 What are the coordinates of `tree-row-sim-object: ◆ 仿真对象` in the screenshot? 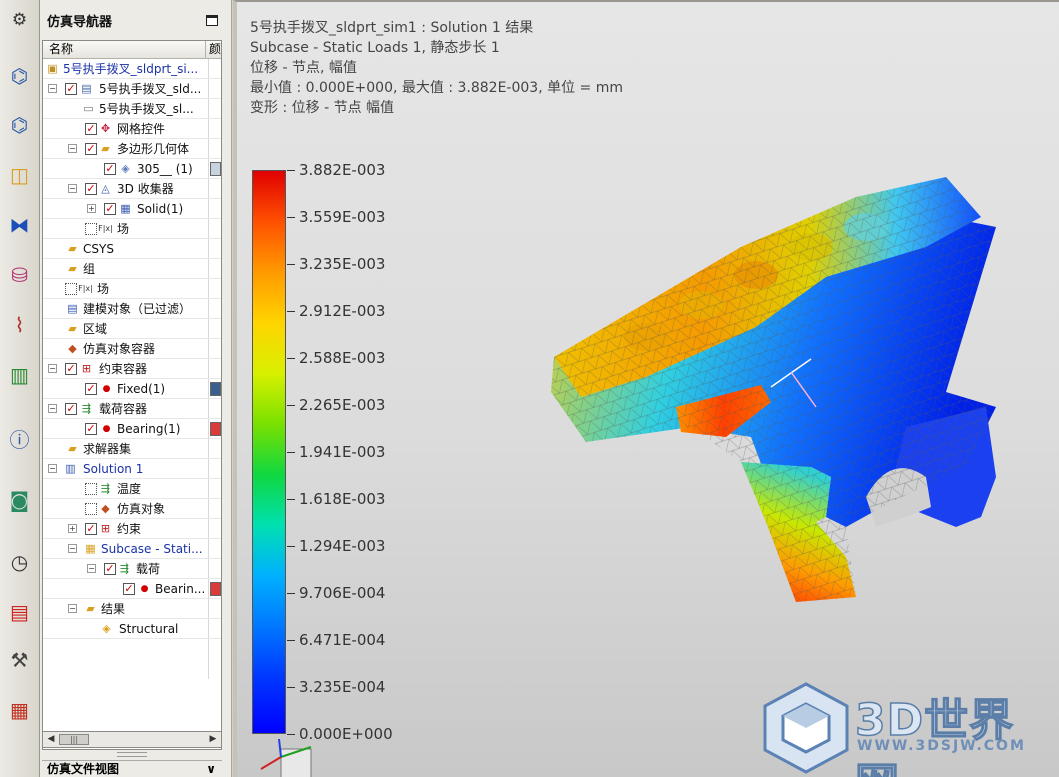 It's located at (132, 509).